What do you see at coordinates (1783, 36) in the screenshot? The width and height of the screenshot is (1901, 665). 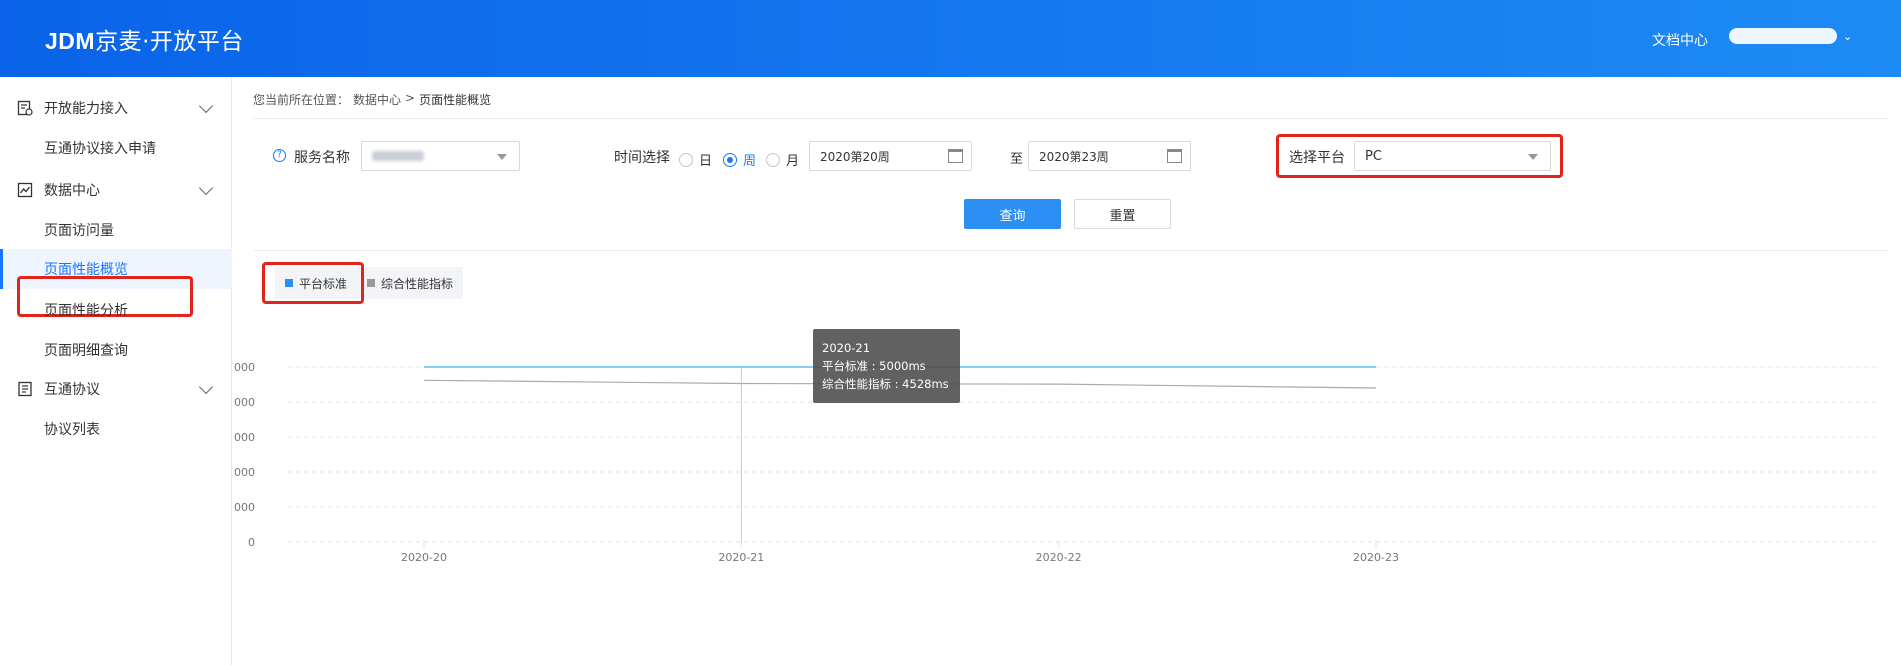 I see `username-redacted` at bounding box center [1783, 36].